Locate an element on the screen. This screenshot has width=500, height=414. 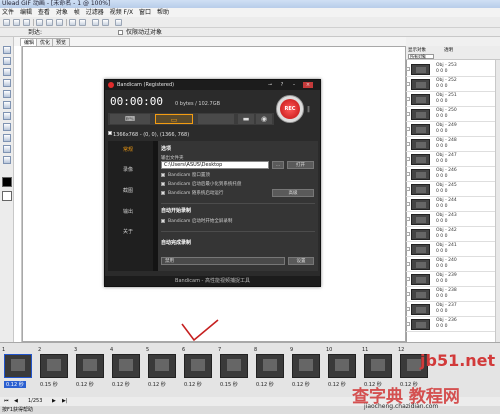
prev-frame-icon: ◀ is located at coordinates (16, 401).